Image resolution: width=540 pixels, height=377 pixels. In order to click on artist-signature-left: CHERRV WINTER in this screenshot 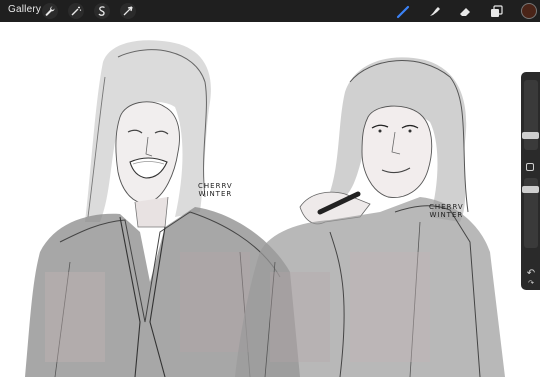, I will do `click(215, 190)`.